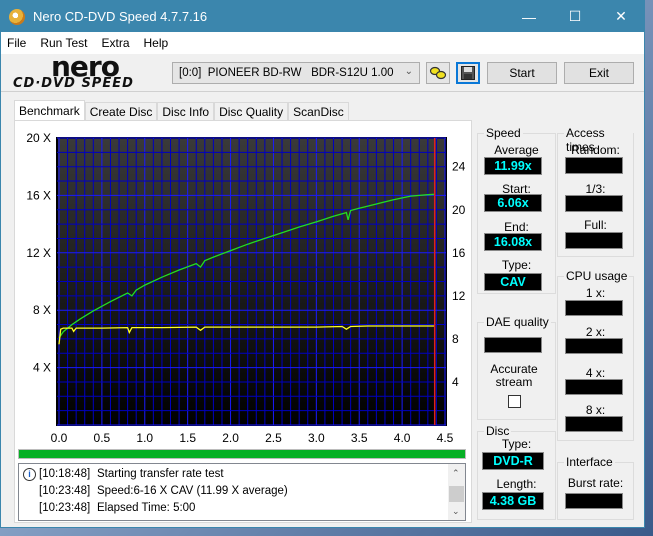 The height and width of the screenshot is (536, 653). Describe the element at coordinates (513, 282) in the screenshot. I see `type-value: CAV` at that location.